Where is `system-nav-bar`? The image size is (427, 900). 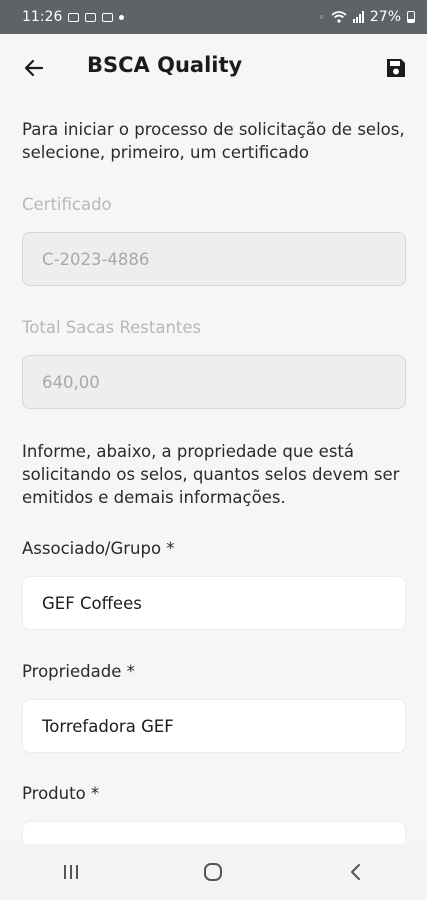 system-nav-bar is located at coordinates (213, 872).